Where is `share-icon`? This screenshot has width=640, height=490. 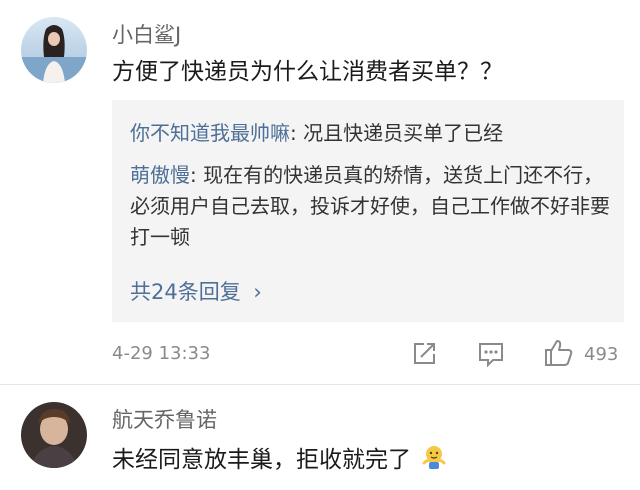 share-icon is located at coordinates (424, 353).